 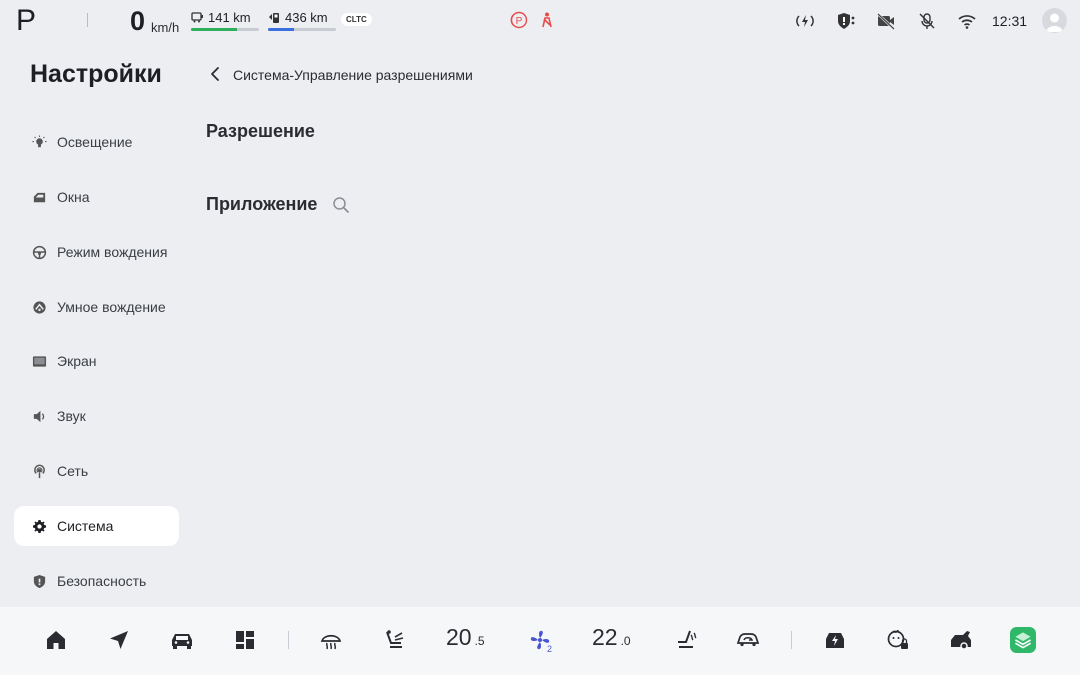 What do you see at coordinates (805, 21) in the screenshot?
I see `charging-signal-icon` at bounding box center [805, 21].